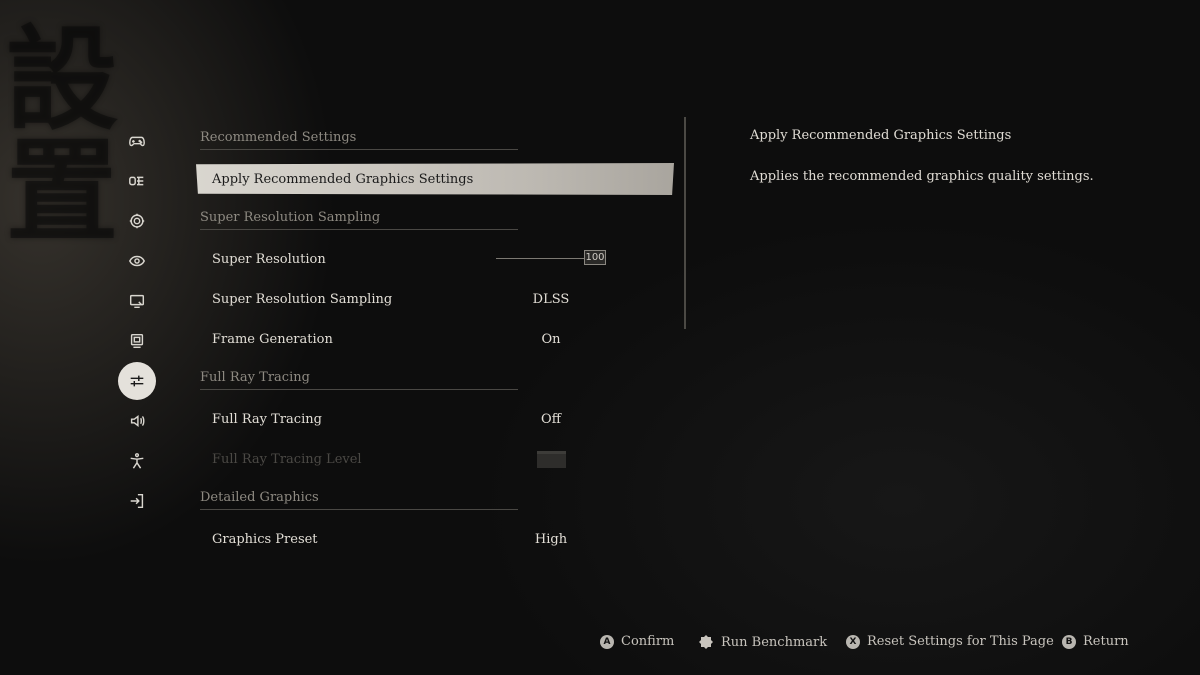 Image resolution: width=1200 pixels, height=675 pixels. I want to click on sidebar-item-exit, so click(137, 501).